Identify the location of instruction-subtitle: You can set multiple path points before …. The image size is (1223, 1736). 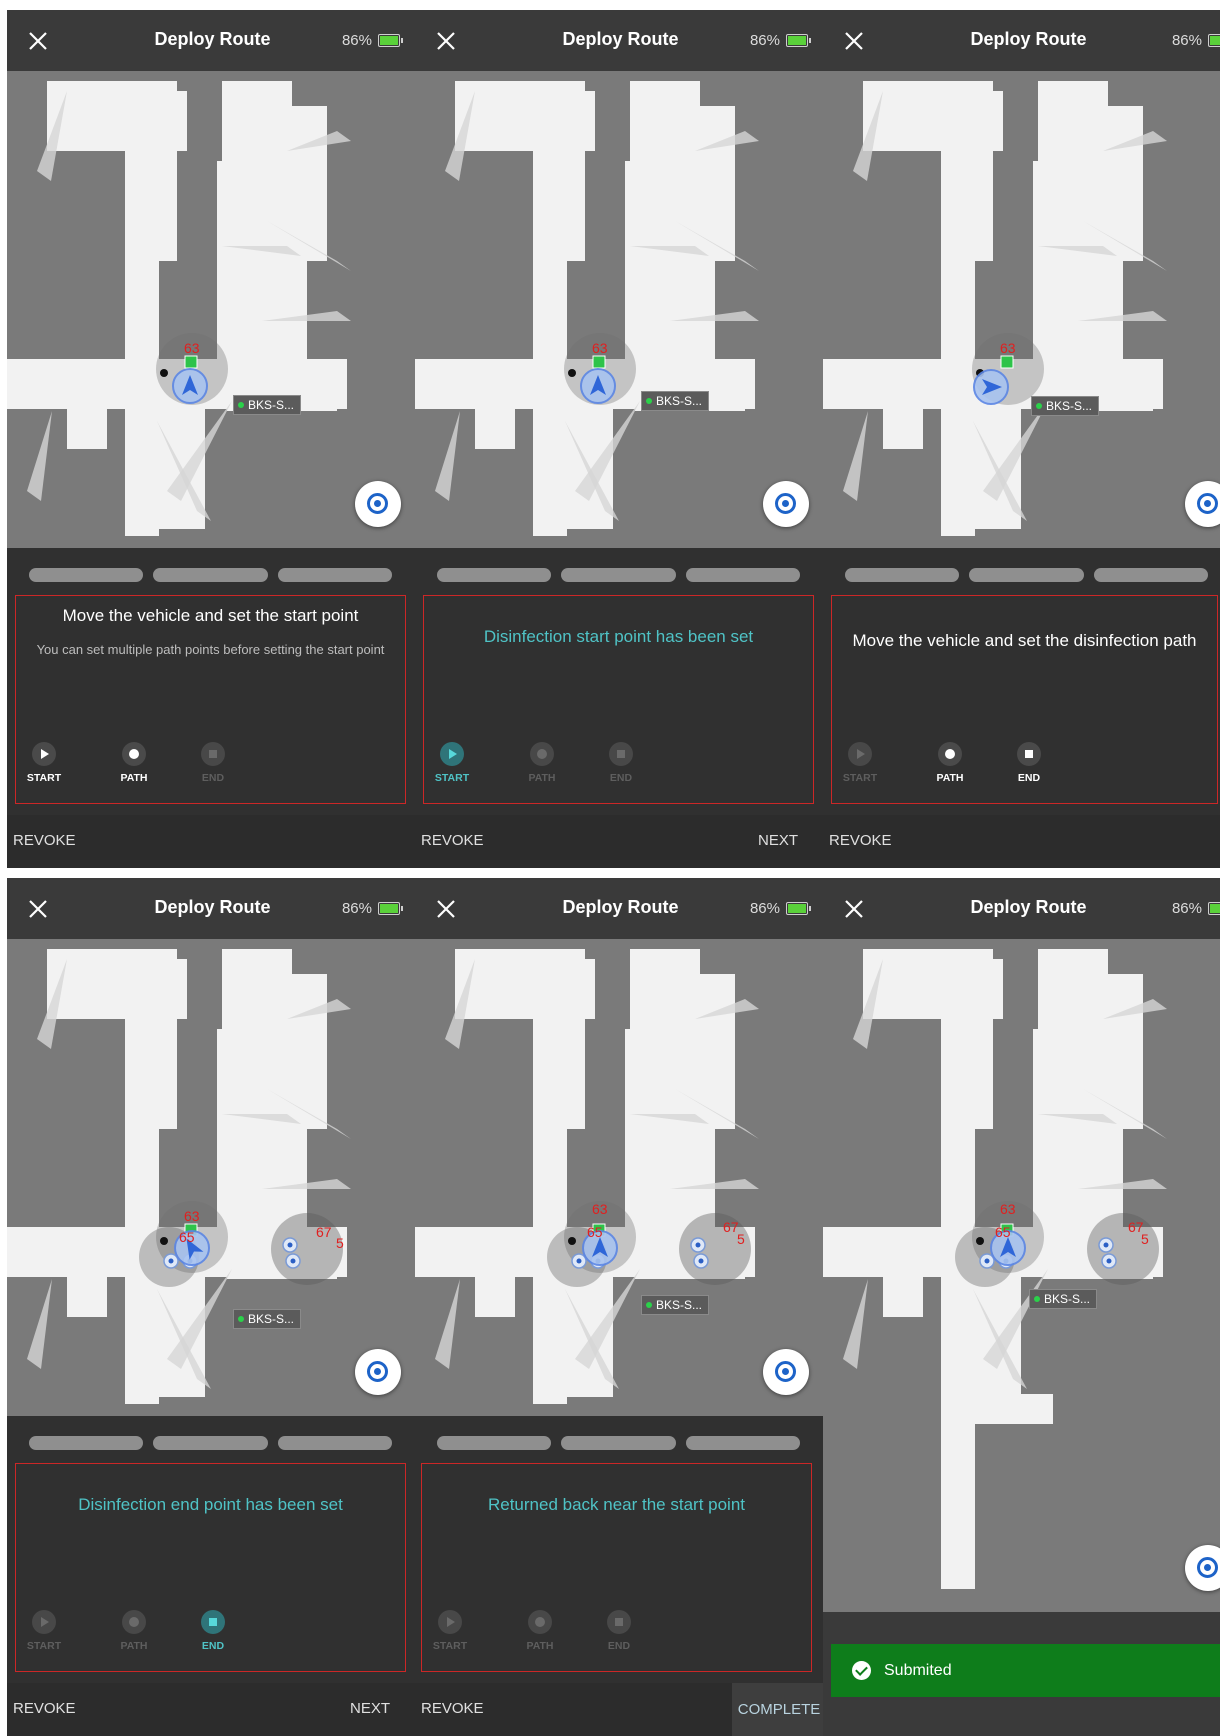
(210, 649).